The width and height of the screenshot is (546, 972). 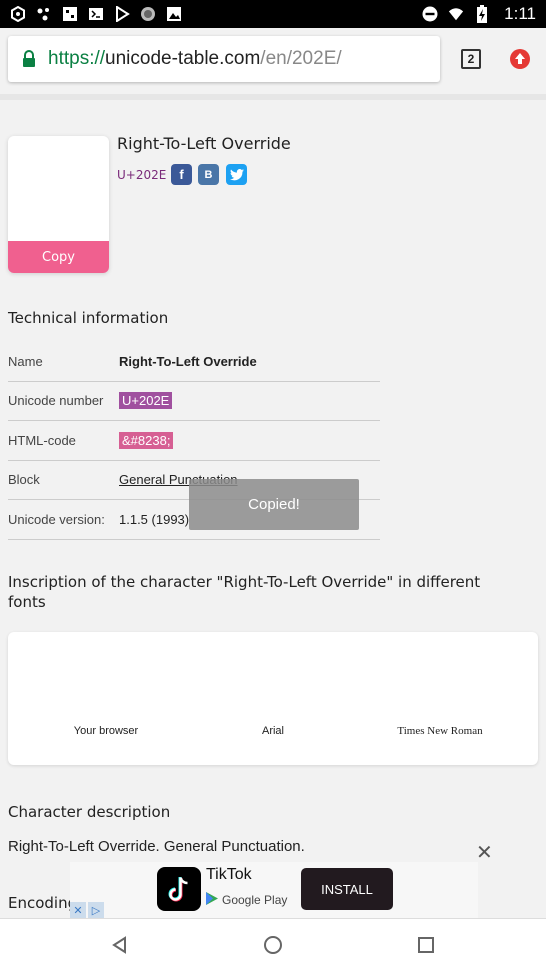 What do you see at coordinates (87, 910) in the screenshot?
I see `ad-choices: ✕ ▷` at bounding box center [87, 910].